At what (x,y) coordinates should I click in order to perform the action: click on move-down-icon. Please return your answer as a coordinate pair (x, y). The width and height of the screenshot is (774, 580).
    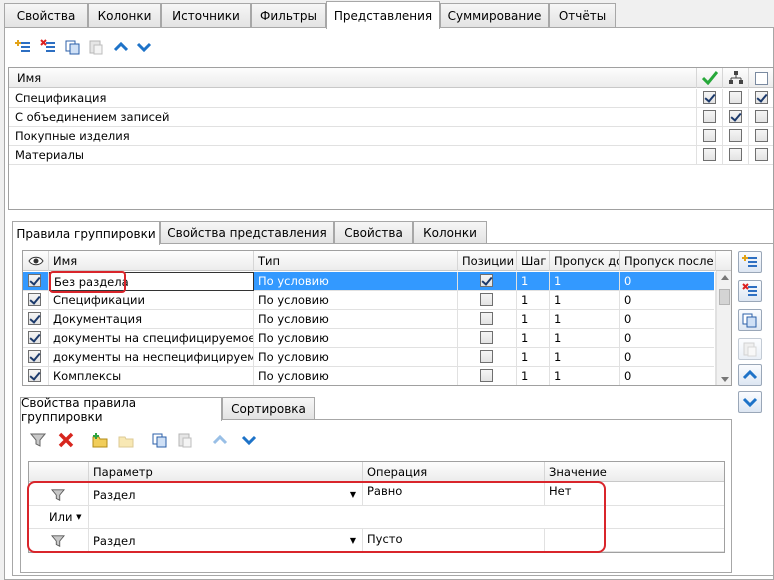
    Looking at the image, I should click on (144, 47).